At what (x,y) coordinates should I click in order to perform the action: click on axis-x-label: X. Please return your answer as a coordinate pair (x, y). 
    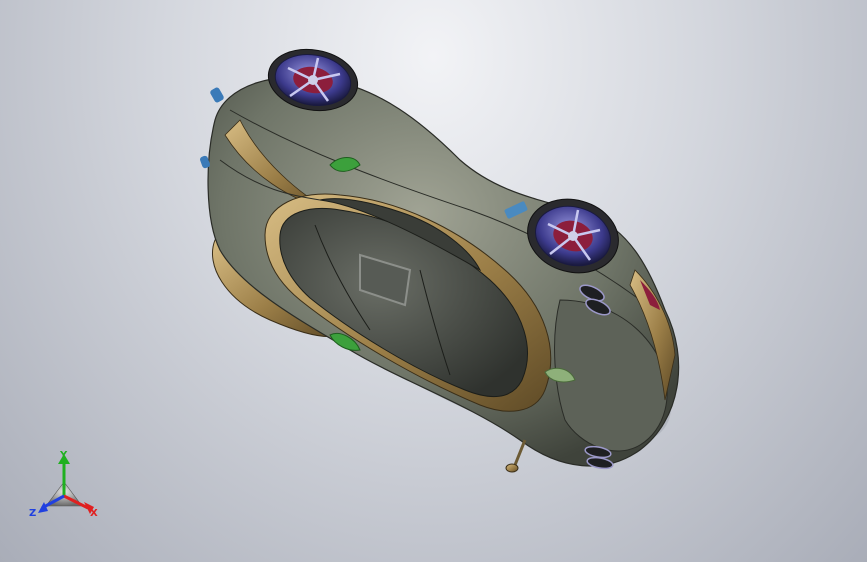
    Looking at the image, I should click on (94, 513).